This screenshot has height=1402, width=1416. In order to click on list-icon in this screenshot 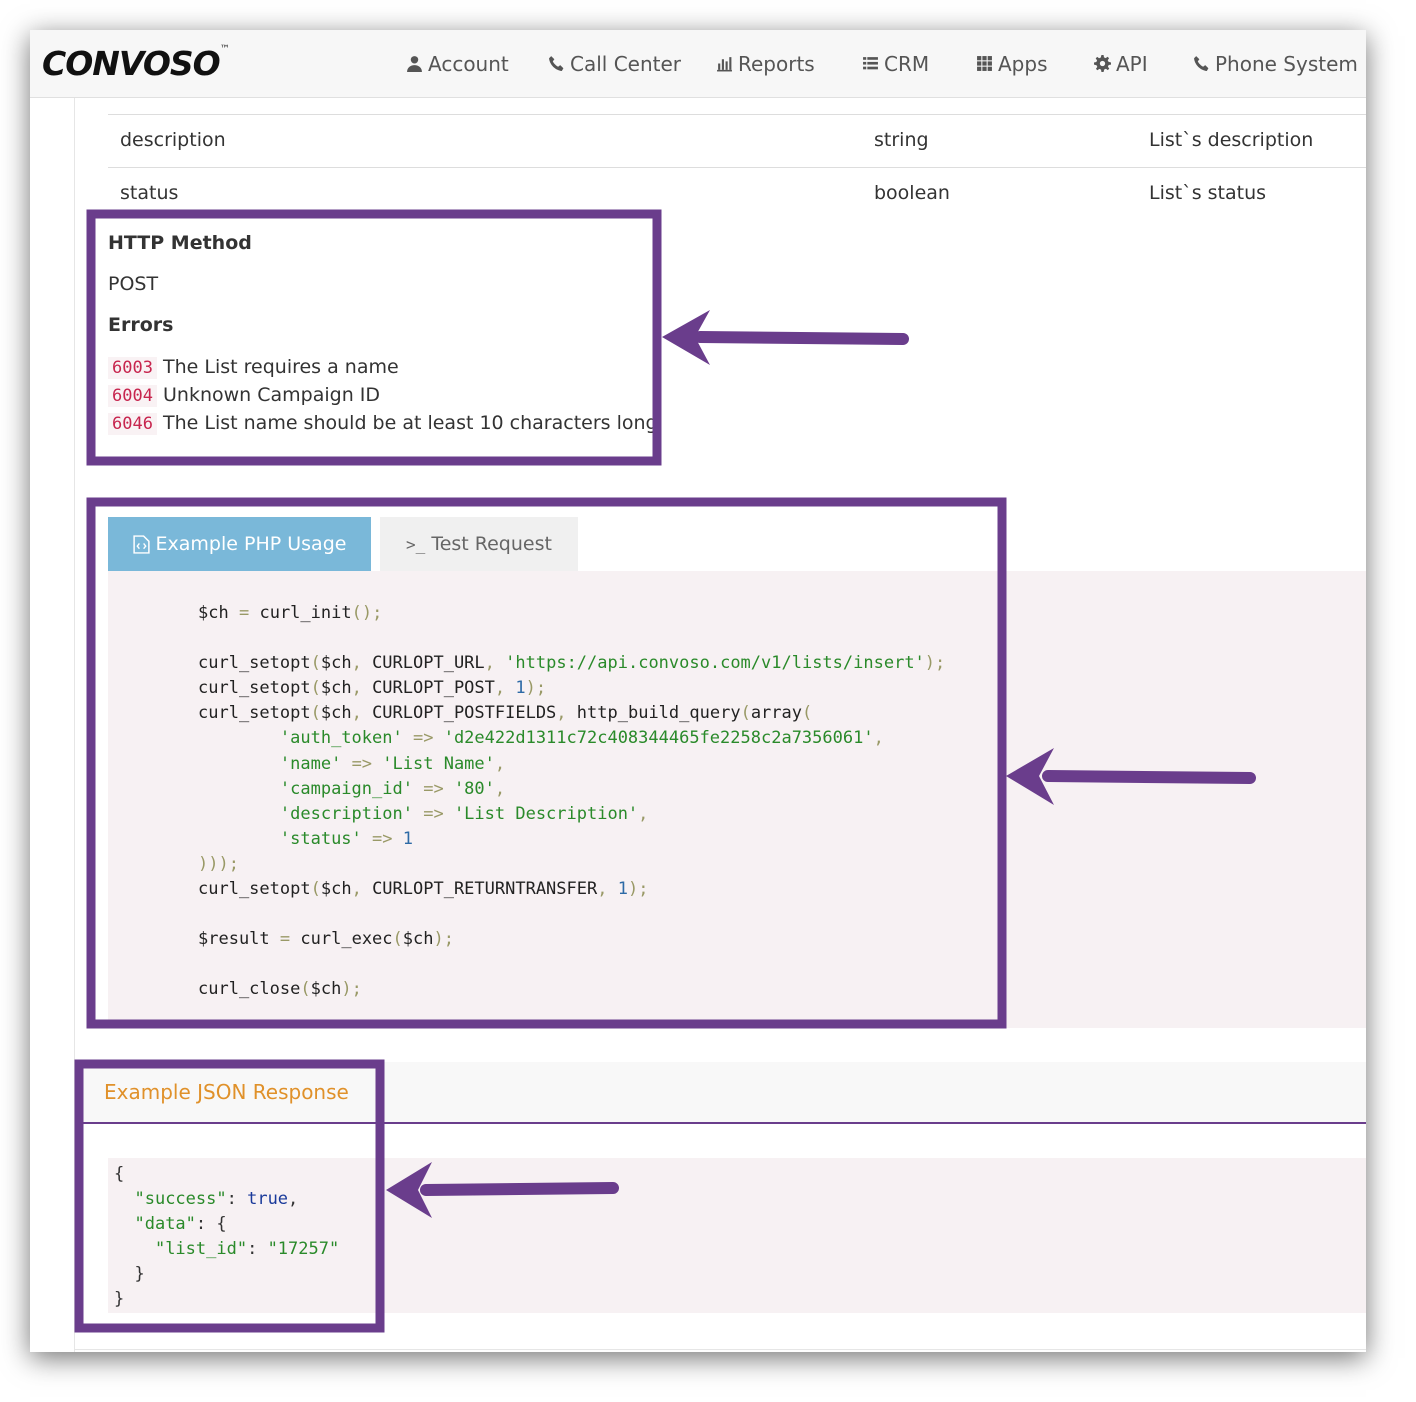, I will do `click(870, 63)`.